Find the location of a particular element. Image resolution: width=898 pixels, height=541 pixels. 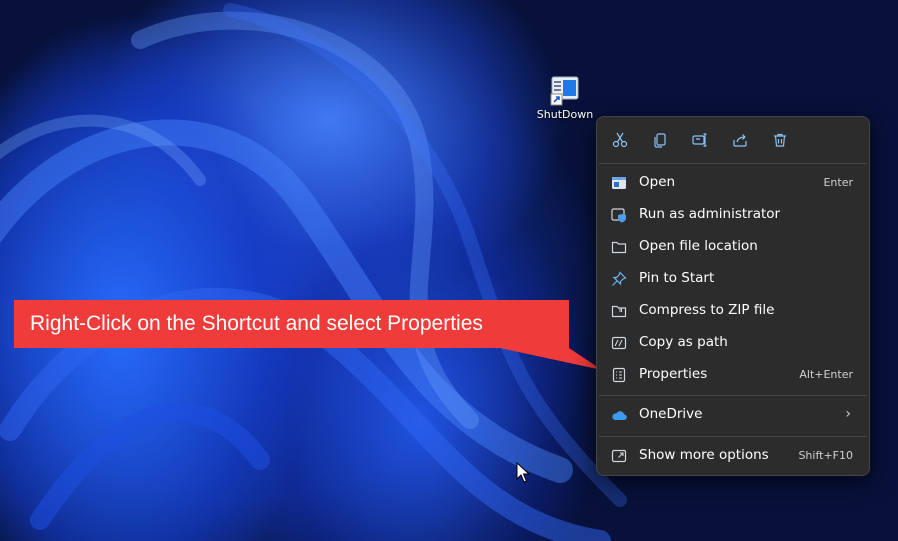

copy-button is located at coordinates (660, 140).